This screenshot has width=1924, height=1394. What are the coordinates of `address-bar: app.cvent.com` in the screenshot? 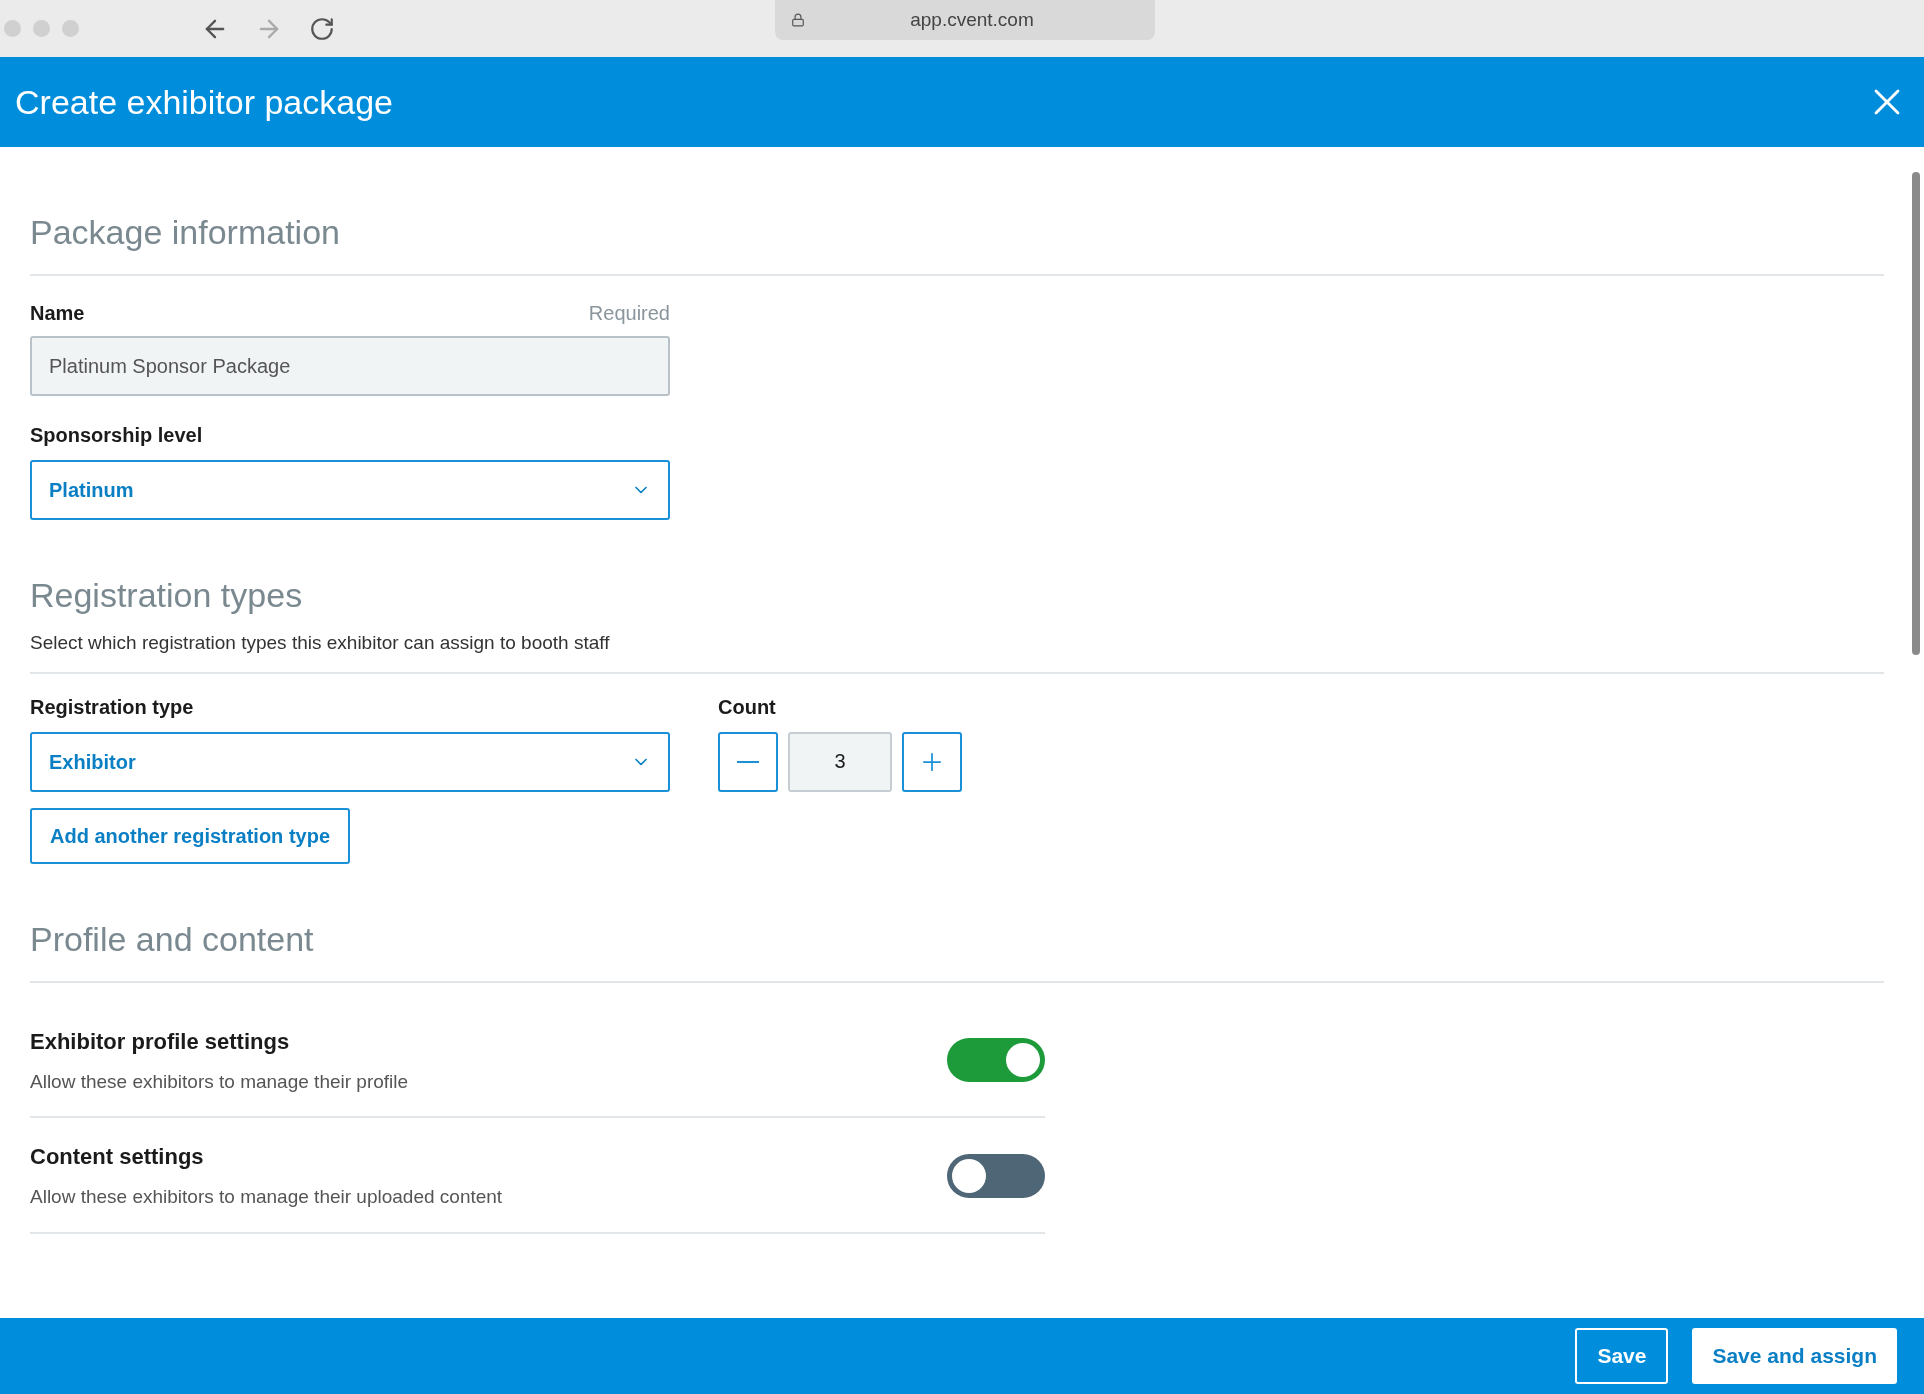 It's located at (965, 20).